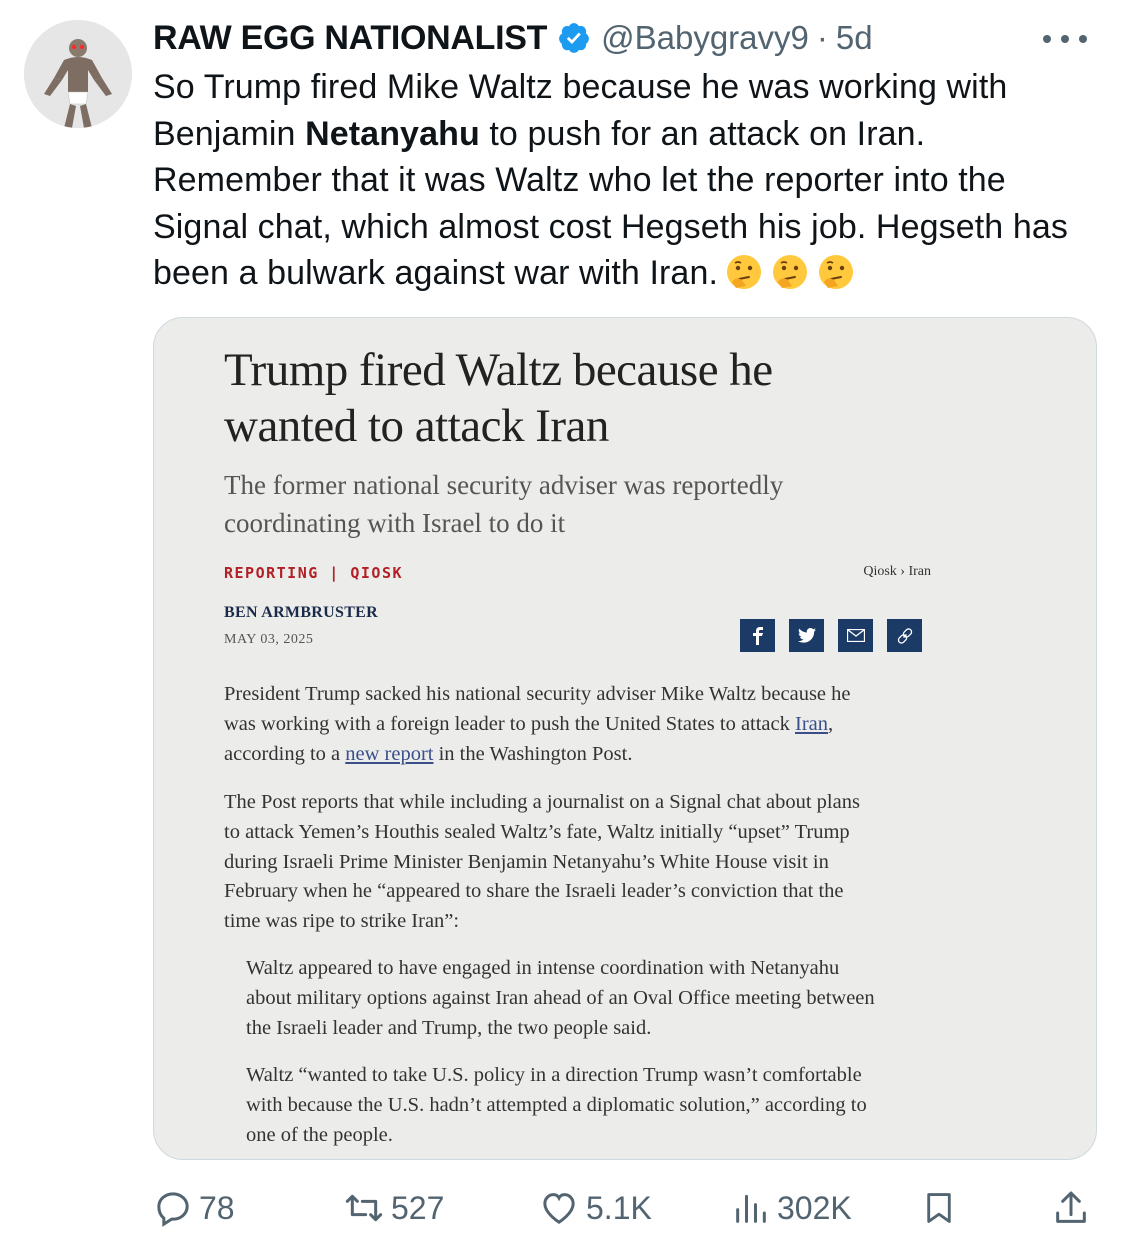 The height and width of the screenshot is (1250, 1125). I want to click on text-span: ,, so click(831, 723).